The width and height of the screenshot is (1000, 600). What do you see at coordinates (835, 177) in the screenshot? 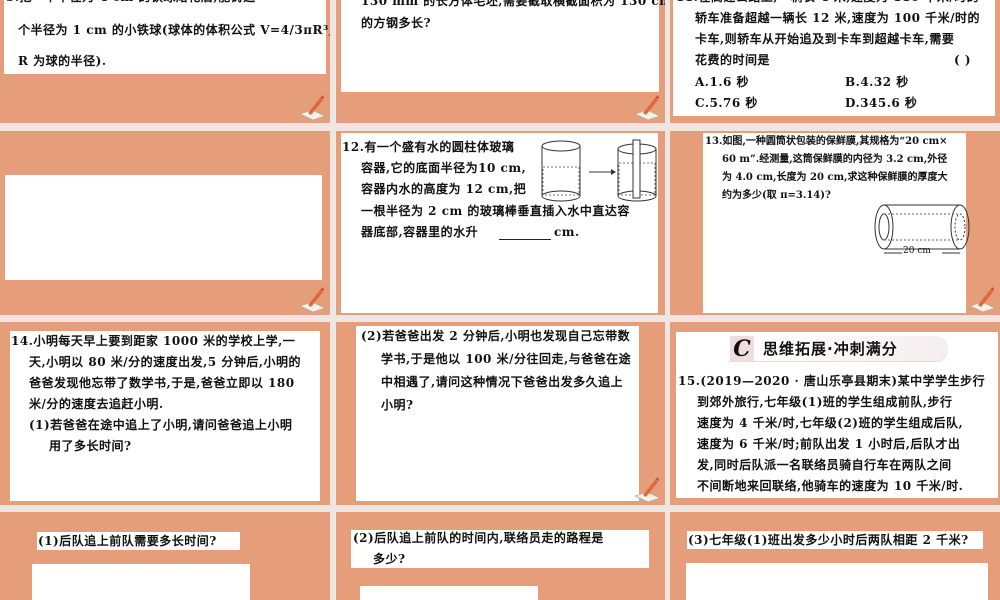
I see `question-line: 为 4.0 cm,长度为 20 cm,求这种保鲜膜的厚度大` at bounding box center [835, 177].